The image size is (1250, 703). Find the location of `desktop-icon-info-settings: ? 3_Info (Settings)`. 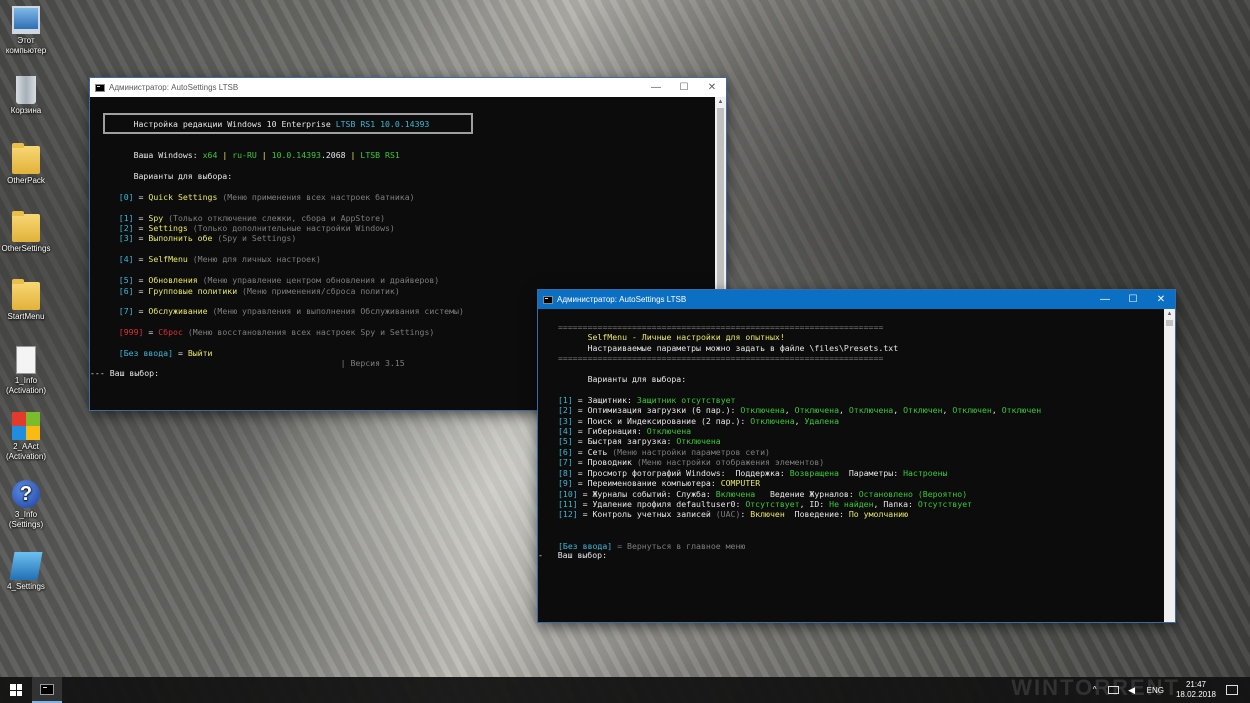

desktop-icon-info-settings: ? 3_Info (Settings) is located at coordinates (26, 505).